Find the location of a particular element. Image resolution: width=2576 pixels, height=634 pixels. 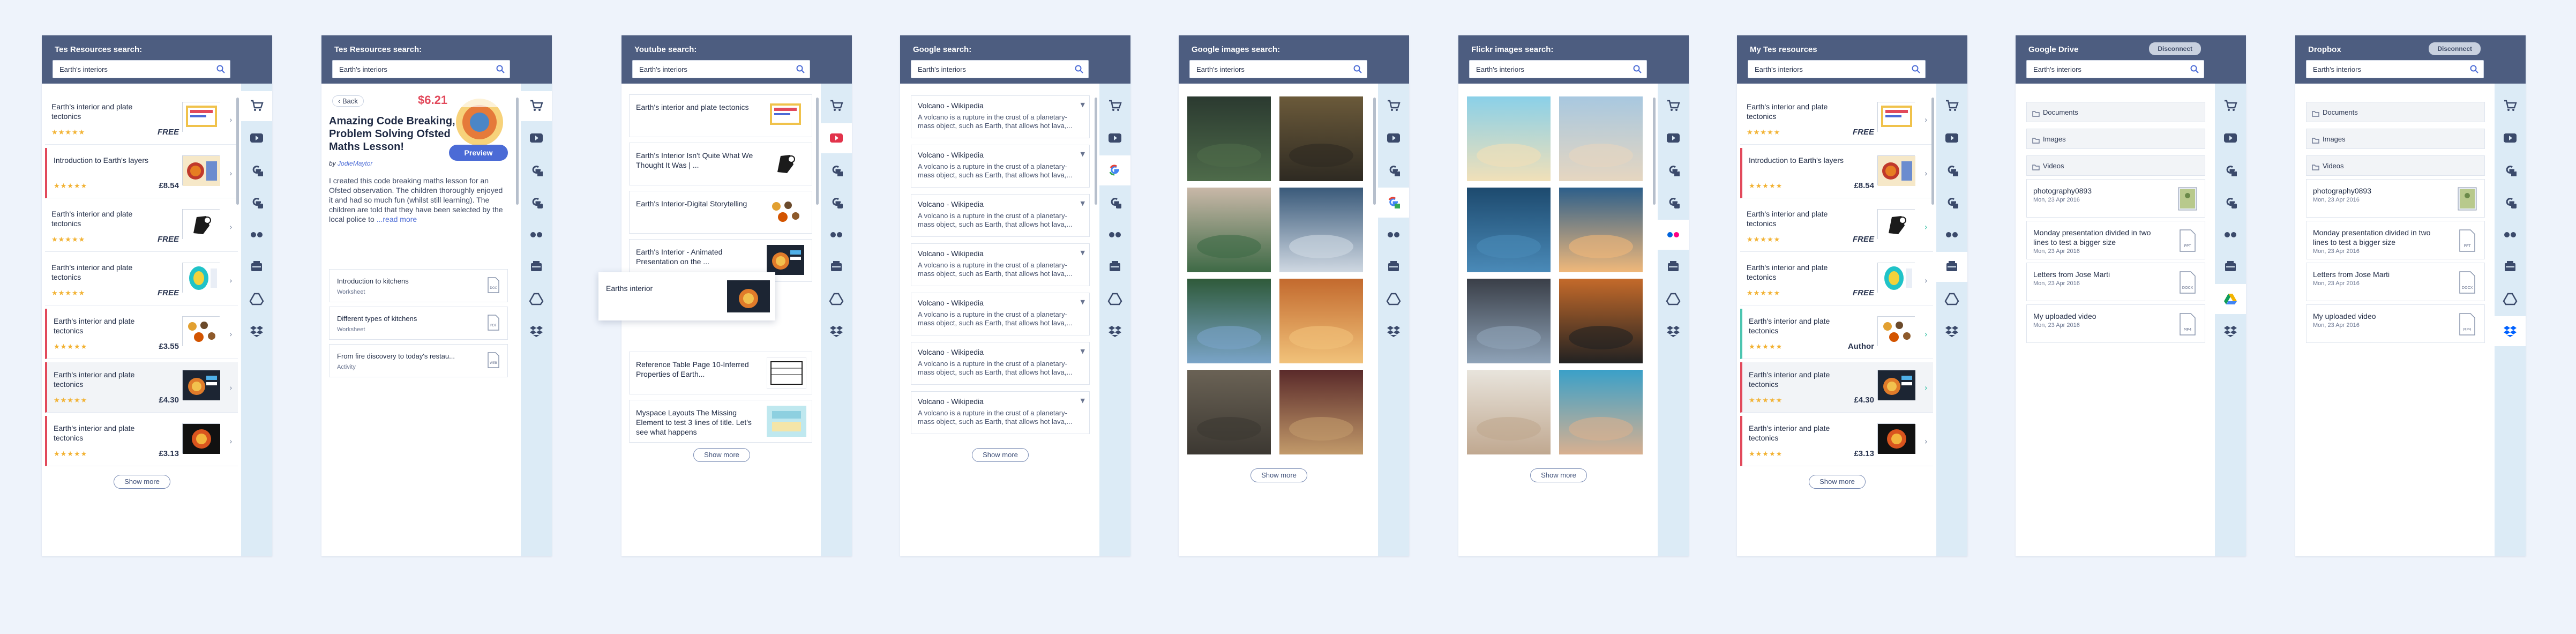

file-item: photography0893 Mon, 23 Apr 2016 is located at coordinates (2395, 198).